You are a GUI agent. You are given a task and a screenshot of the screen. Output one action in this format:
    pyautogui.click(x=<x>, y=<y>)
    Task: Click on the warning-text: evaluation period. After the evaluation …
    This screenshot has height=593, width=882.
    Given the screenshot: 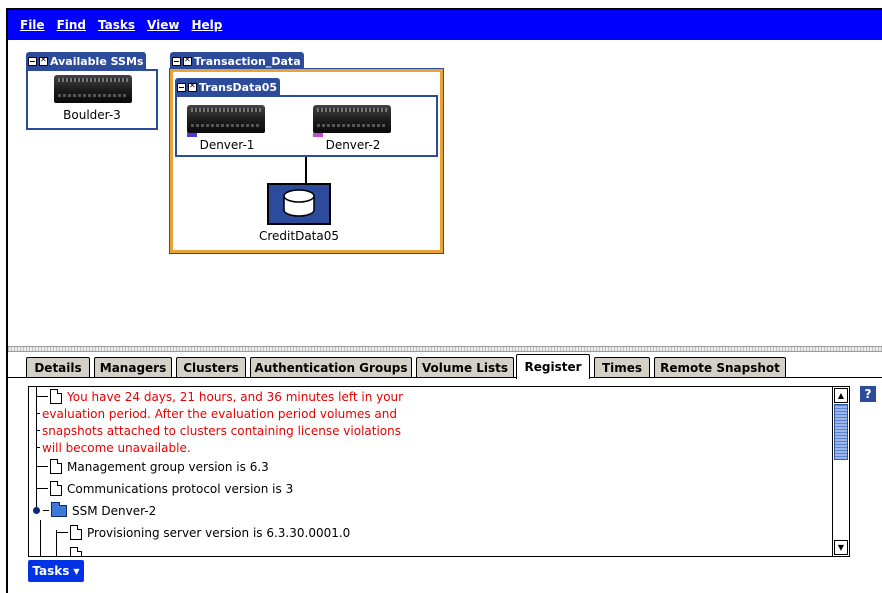 What is the action you would take?
    pyautogui.click(x=219, y=413)
    